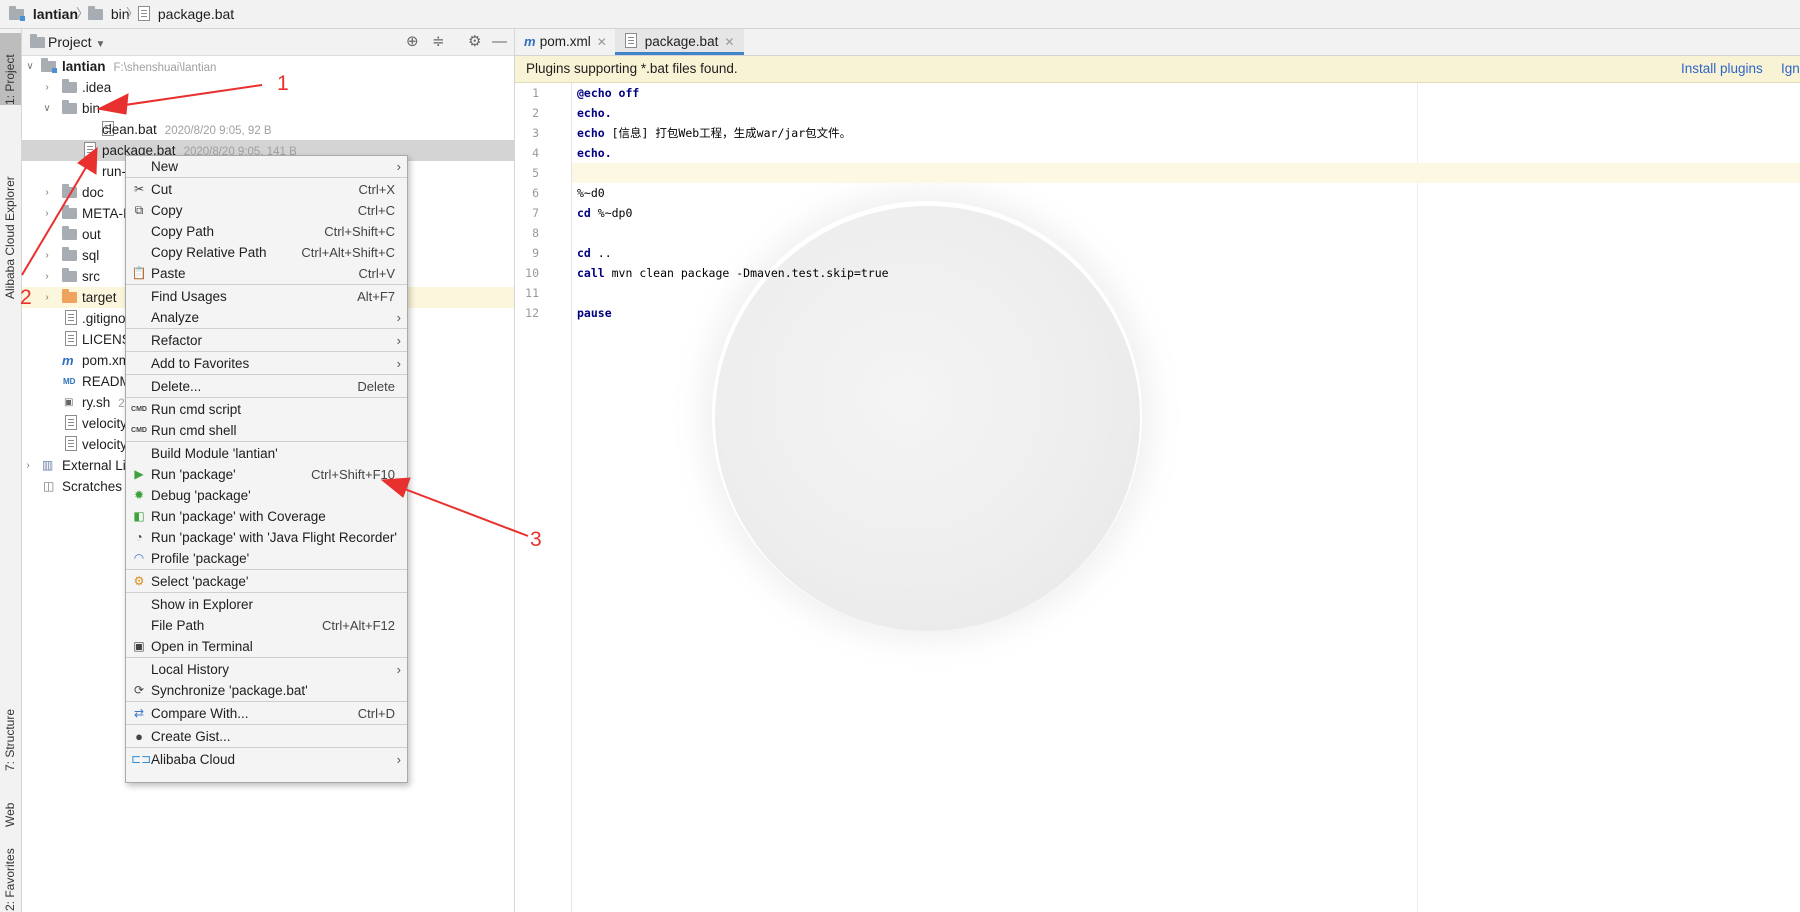 The height and width of the screenshot is (912, 1800). I want to click on menu-item-refactor: Refactor ›, so click(266, 340).